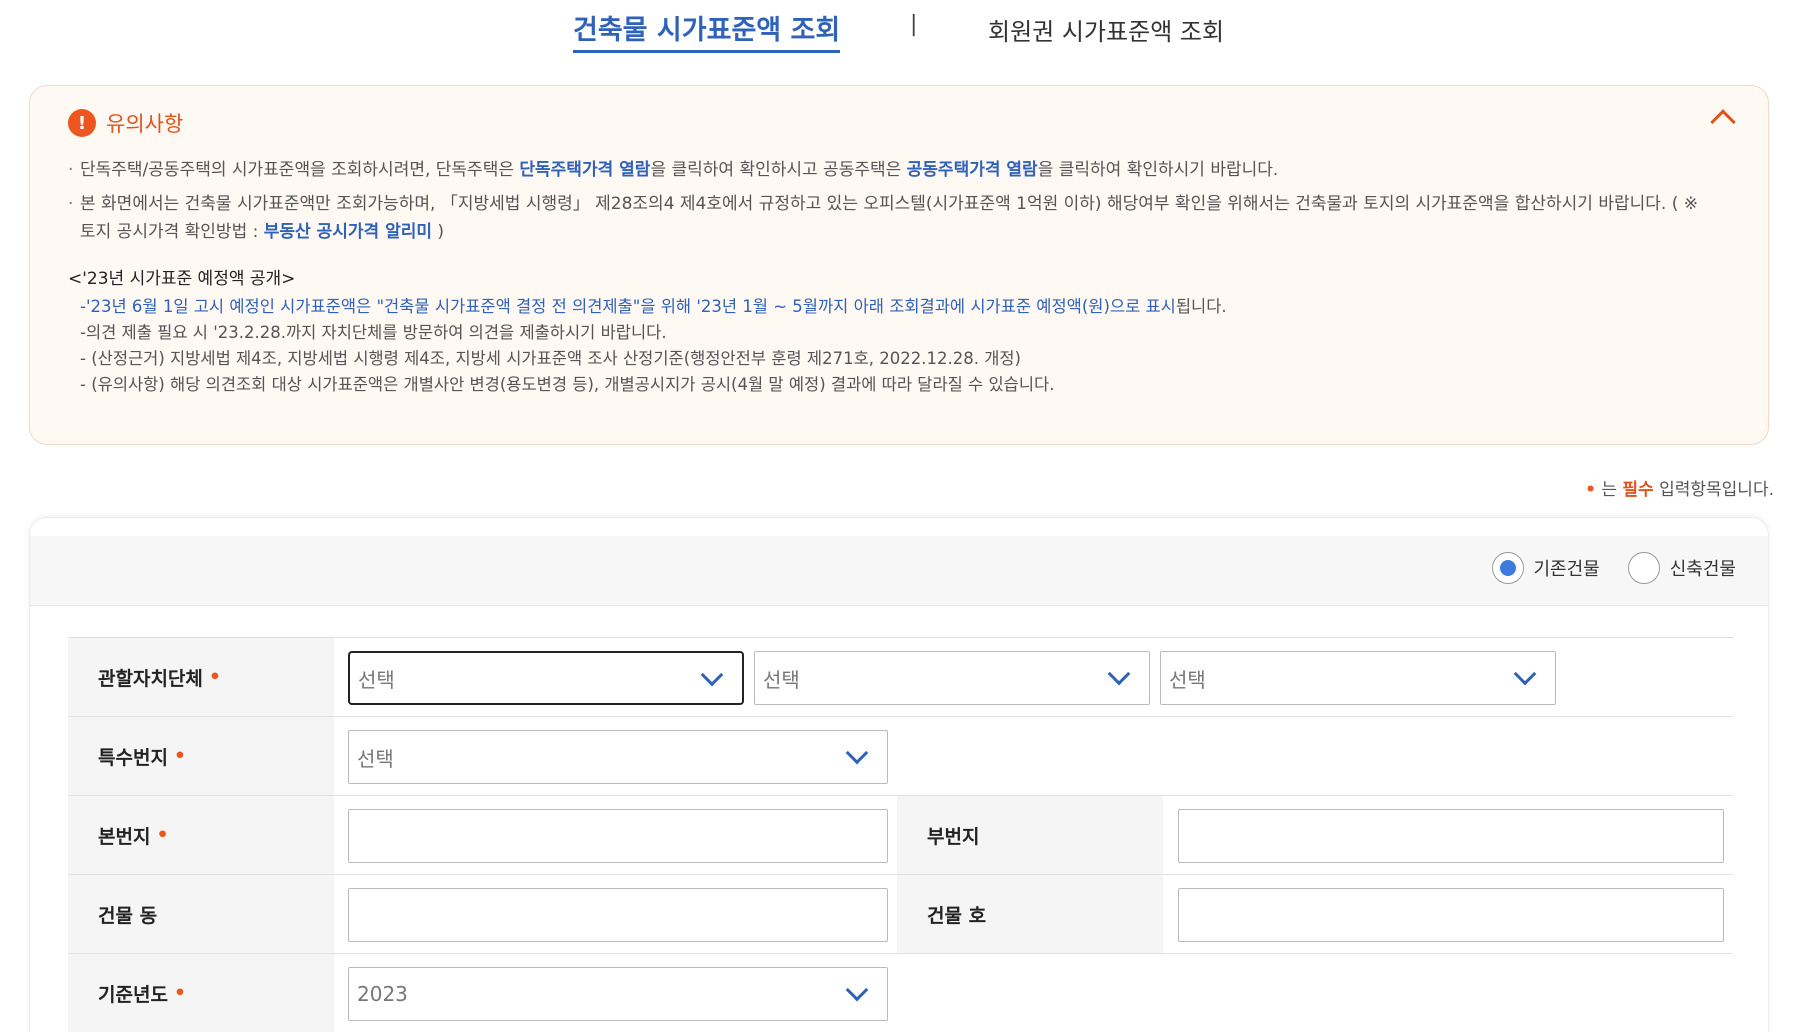 This screenshot has width=1794, height=1032. I want to click on building-dong-input, so click(618, 915).